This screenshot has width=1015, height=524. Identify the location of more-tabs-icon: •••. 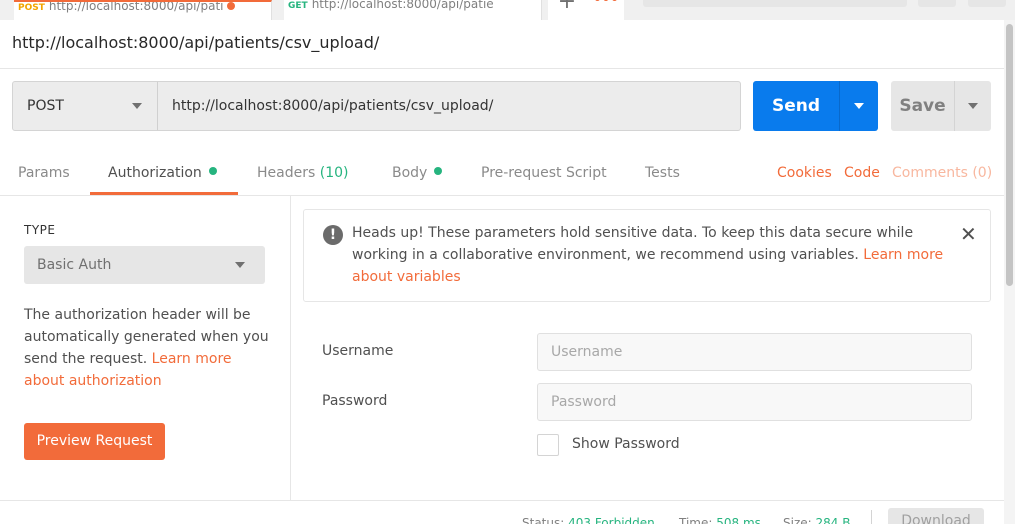
(605, 10).